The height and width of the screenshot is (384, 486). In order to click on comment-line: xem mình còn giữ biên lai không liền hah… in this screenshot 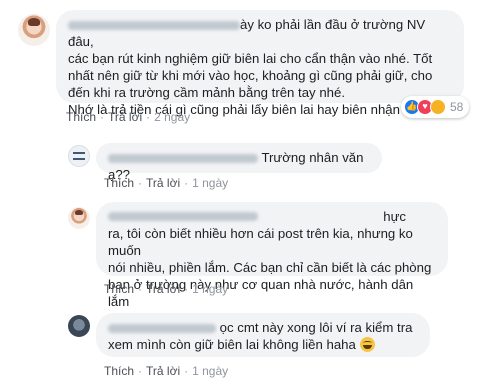, I will do `click(263, 344)`.